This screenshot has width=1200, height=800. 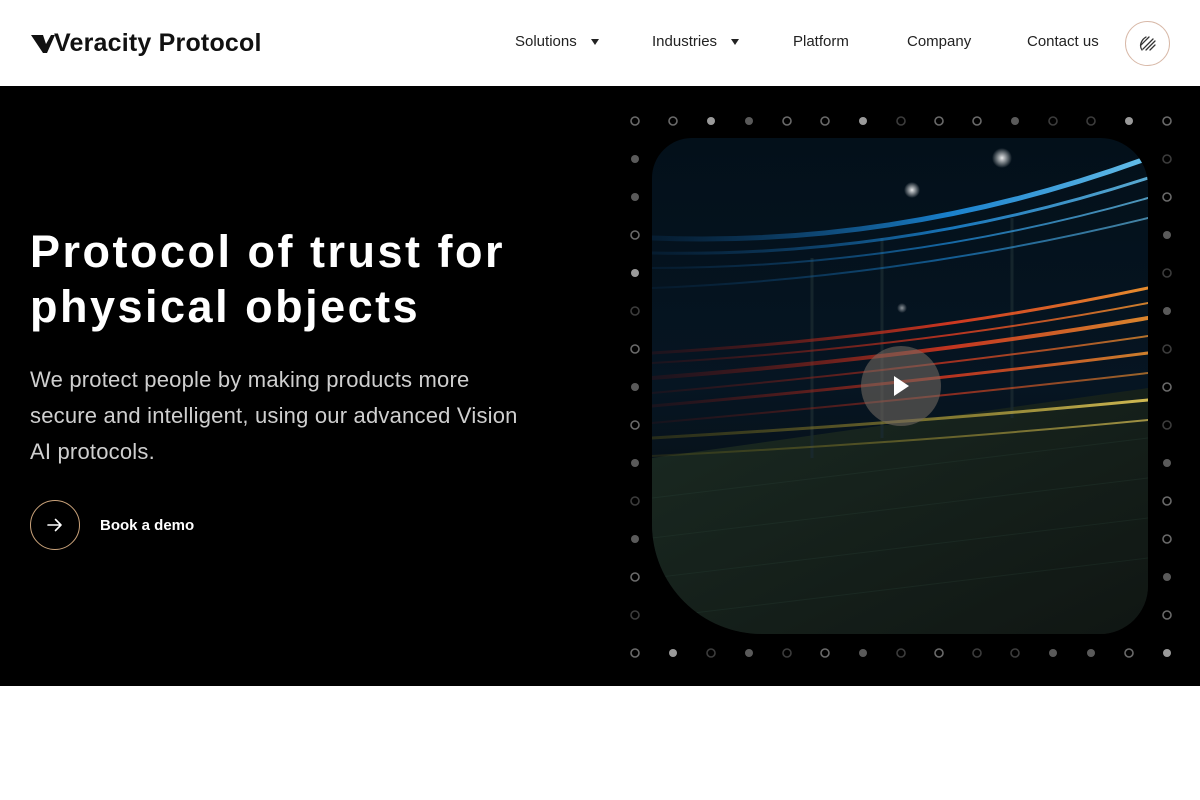 I want to click on logo-text: Veracity Protocol, so click(x=158, y=42).